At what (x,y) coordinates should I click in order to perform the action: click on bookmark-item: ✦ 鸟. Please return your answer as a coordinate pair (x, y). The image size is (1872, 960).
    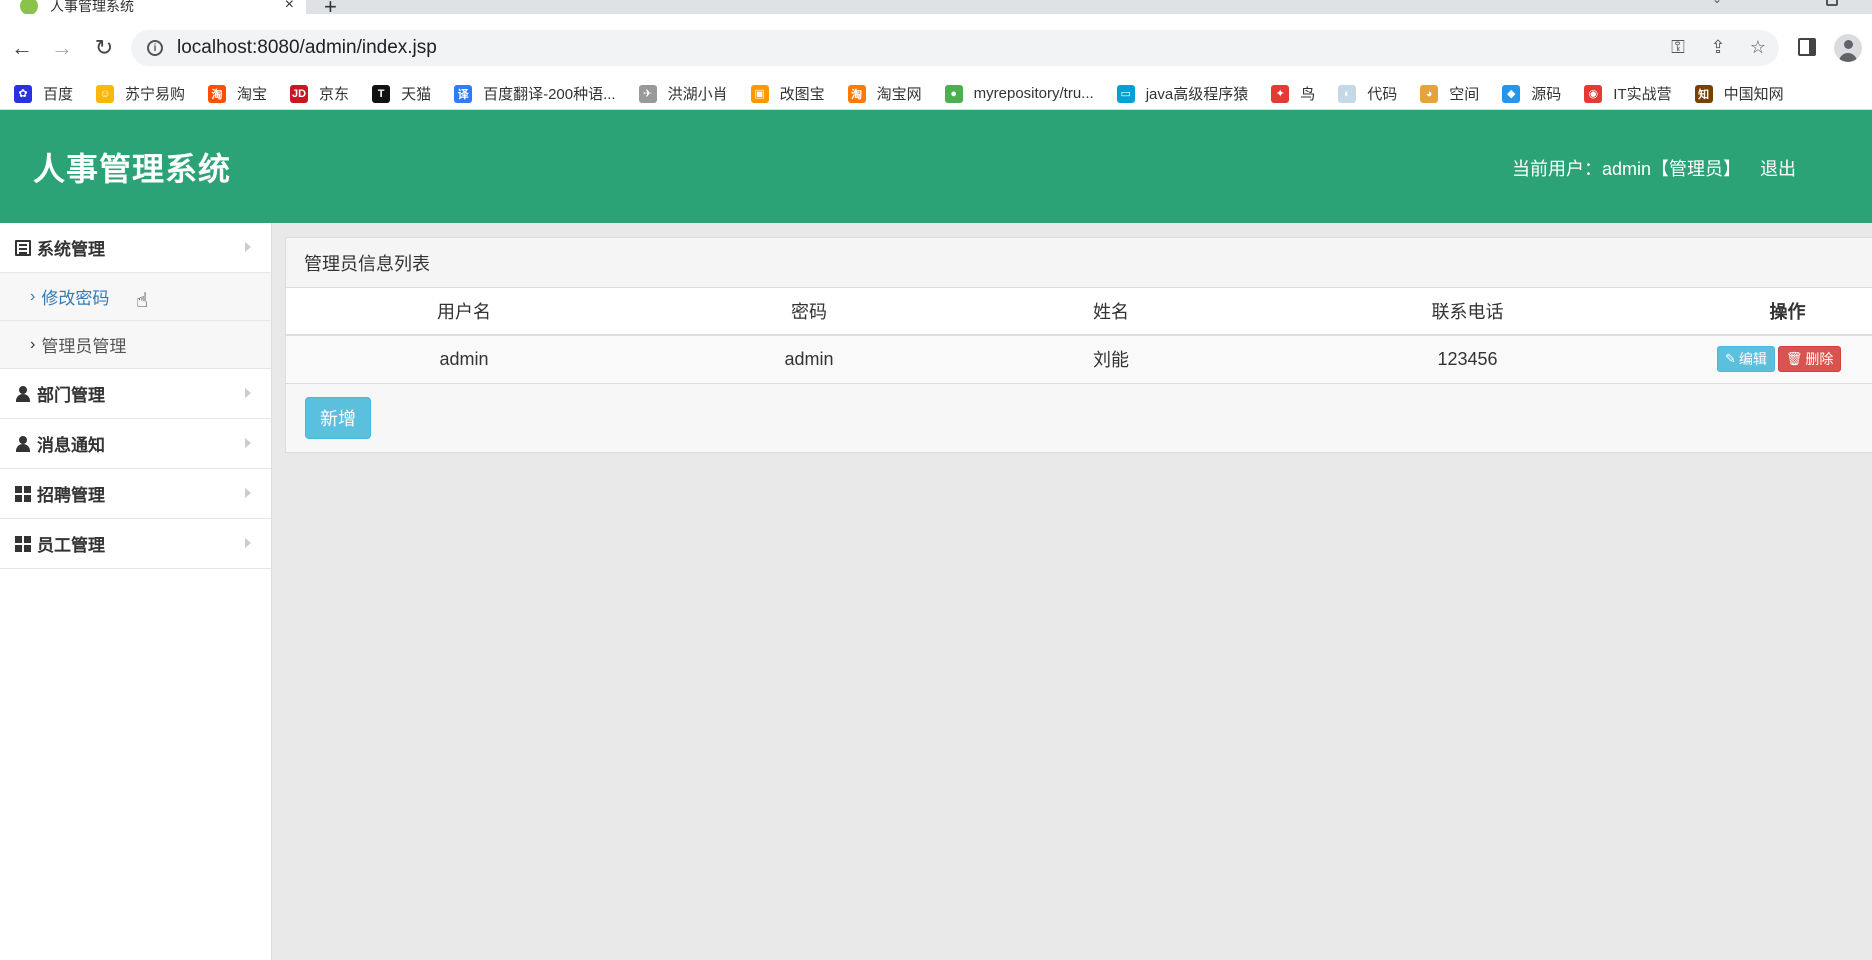
    Looking at the image, I should click on (1293, 93).